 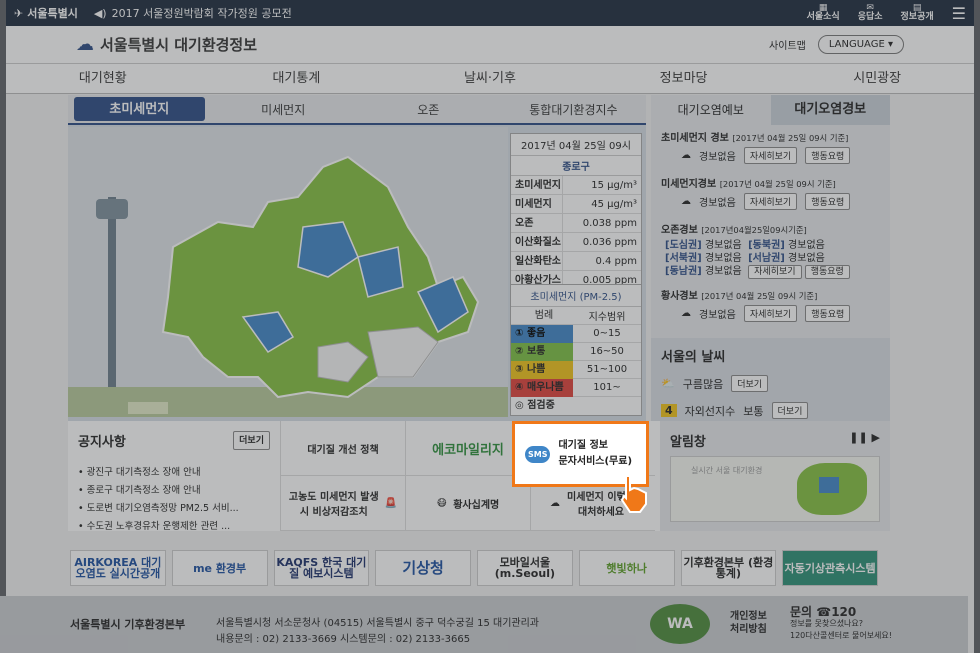 What do you see at coordinates (103, 78) in the screenshot?
I see `nav-air-status: 대기현황` at bounding box center [103, 78].